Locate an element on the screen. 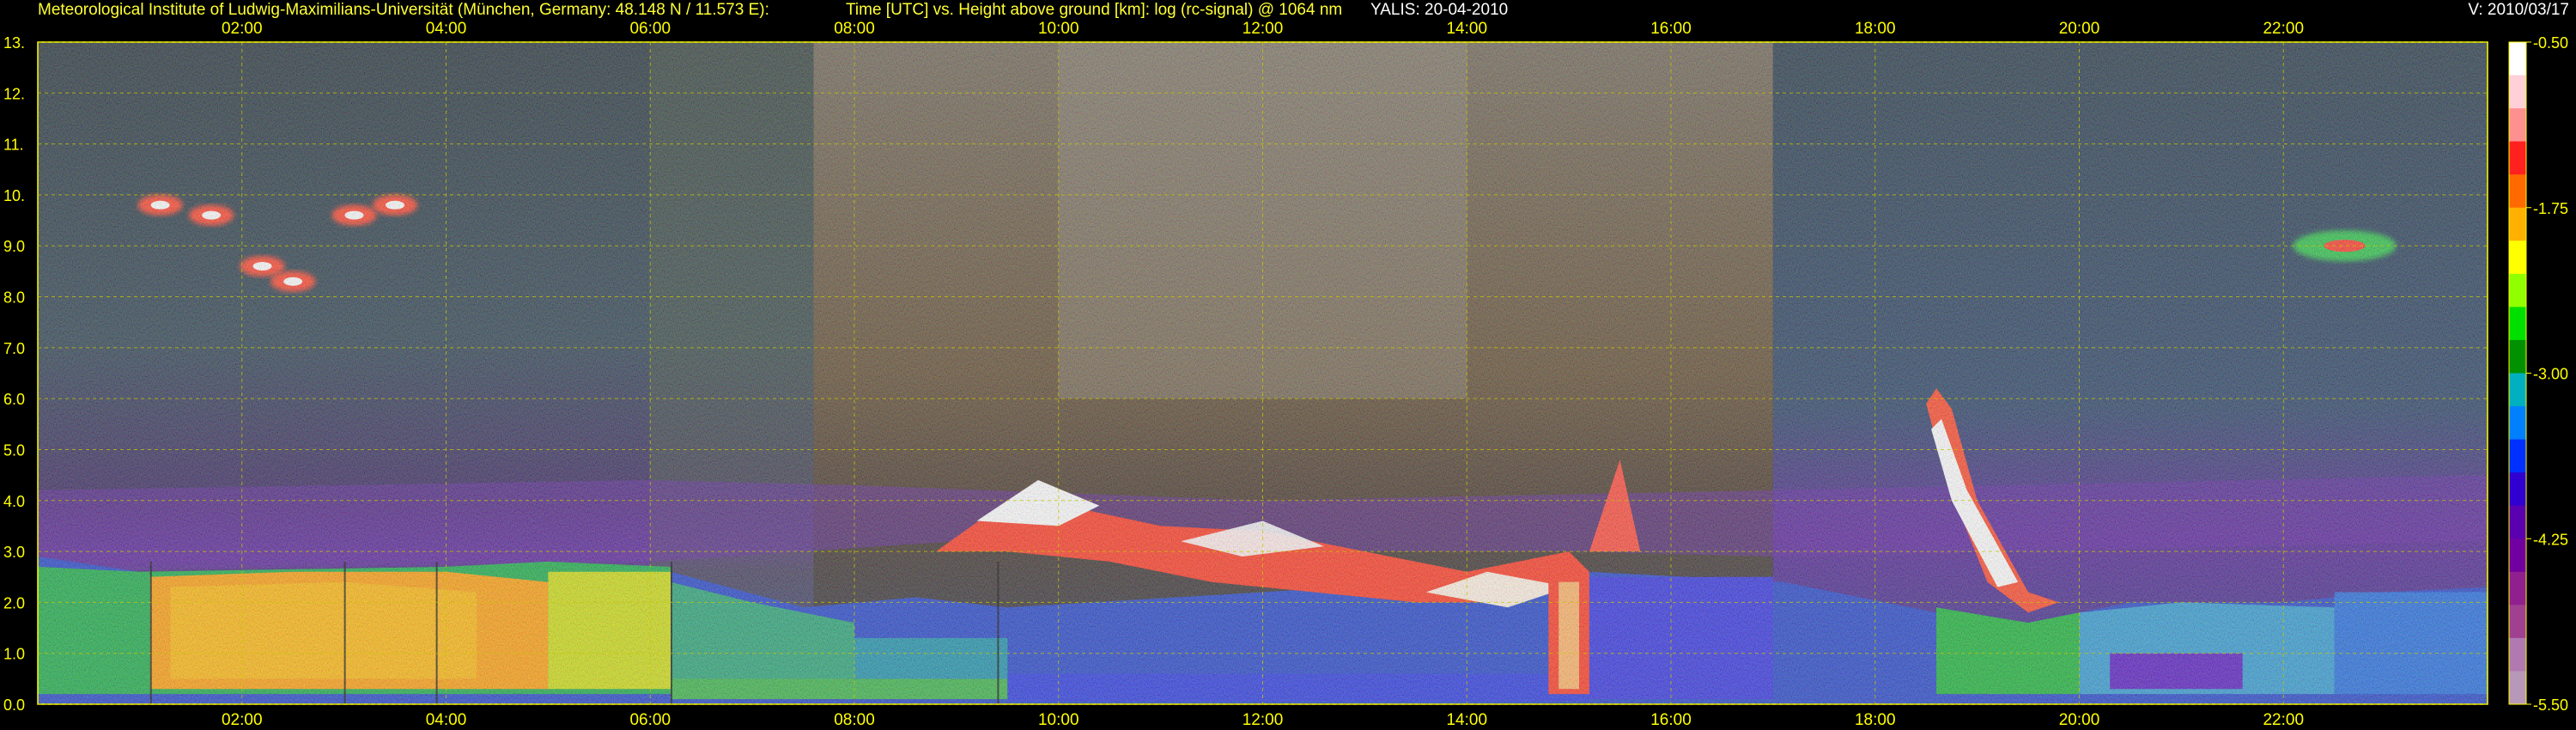 The height and width of the screenshot is (730, 2576). x-tick-label-bottom: 02:00 is located at coordinates (242, 720).